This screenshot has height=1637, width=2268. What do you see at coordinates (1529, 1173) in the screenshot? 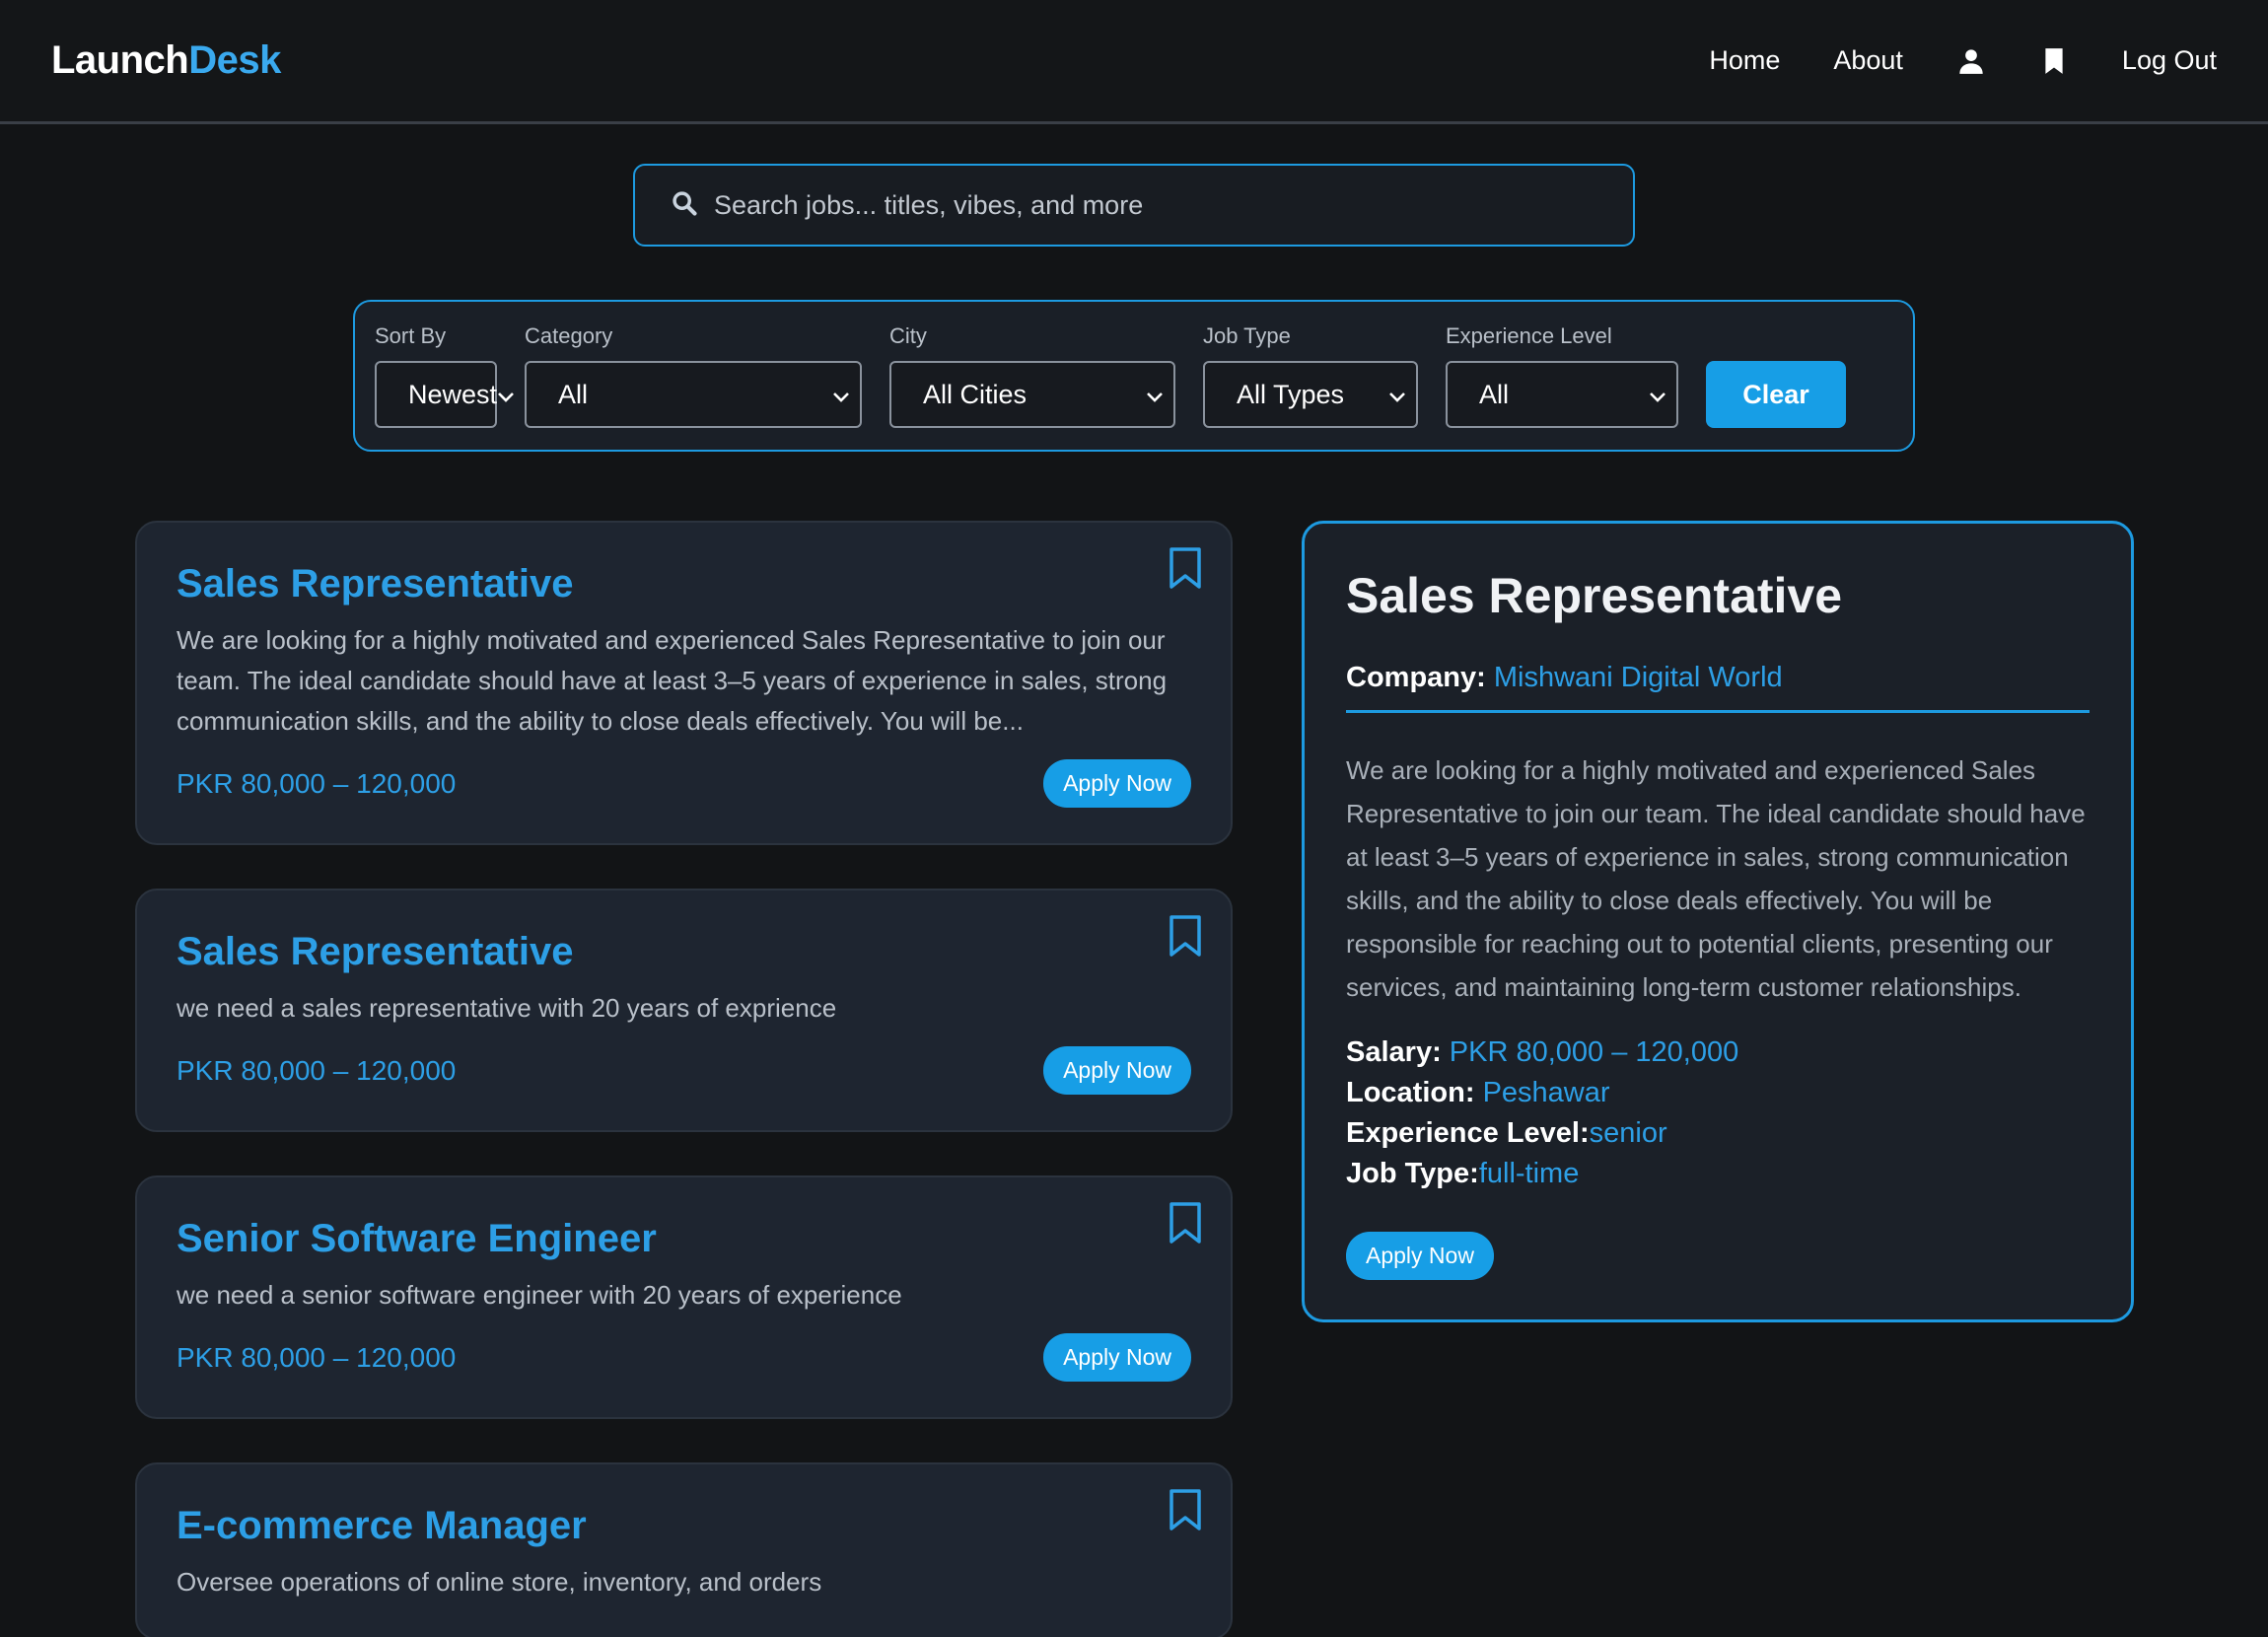
I see `jobtype-value: full-time` at bounding box center [1529, 1173].